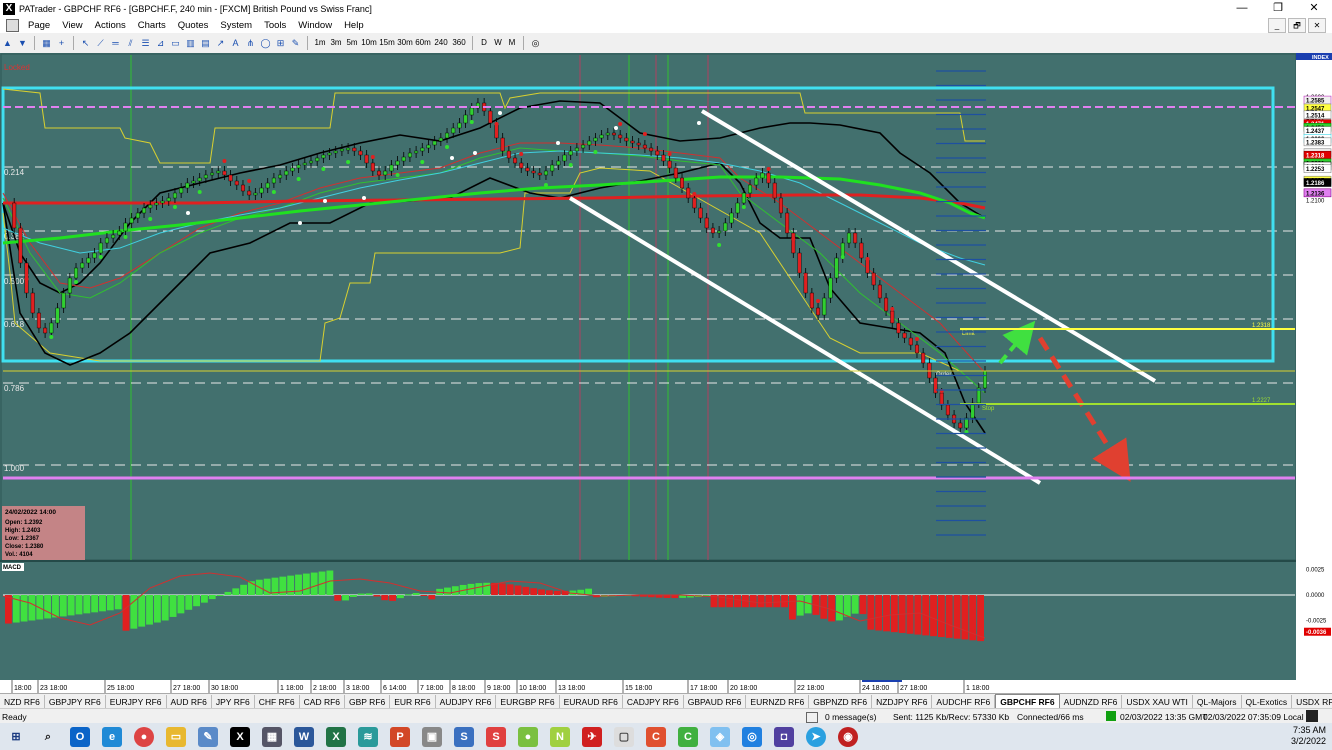 The image size is (1332, 750). Describe the element at coordinates (368, 701) in the screenshot. I see `symbol-tab: GBP RF6` at that location.